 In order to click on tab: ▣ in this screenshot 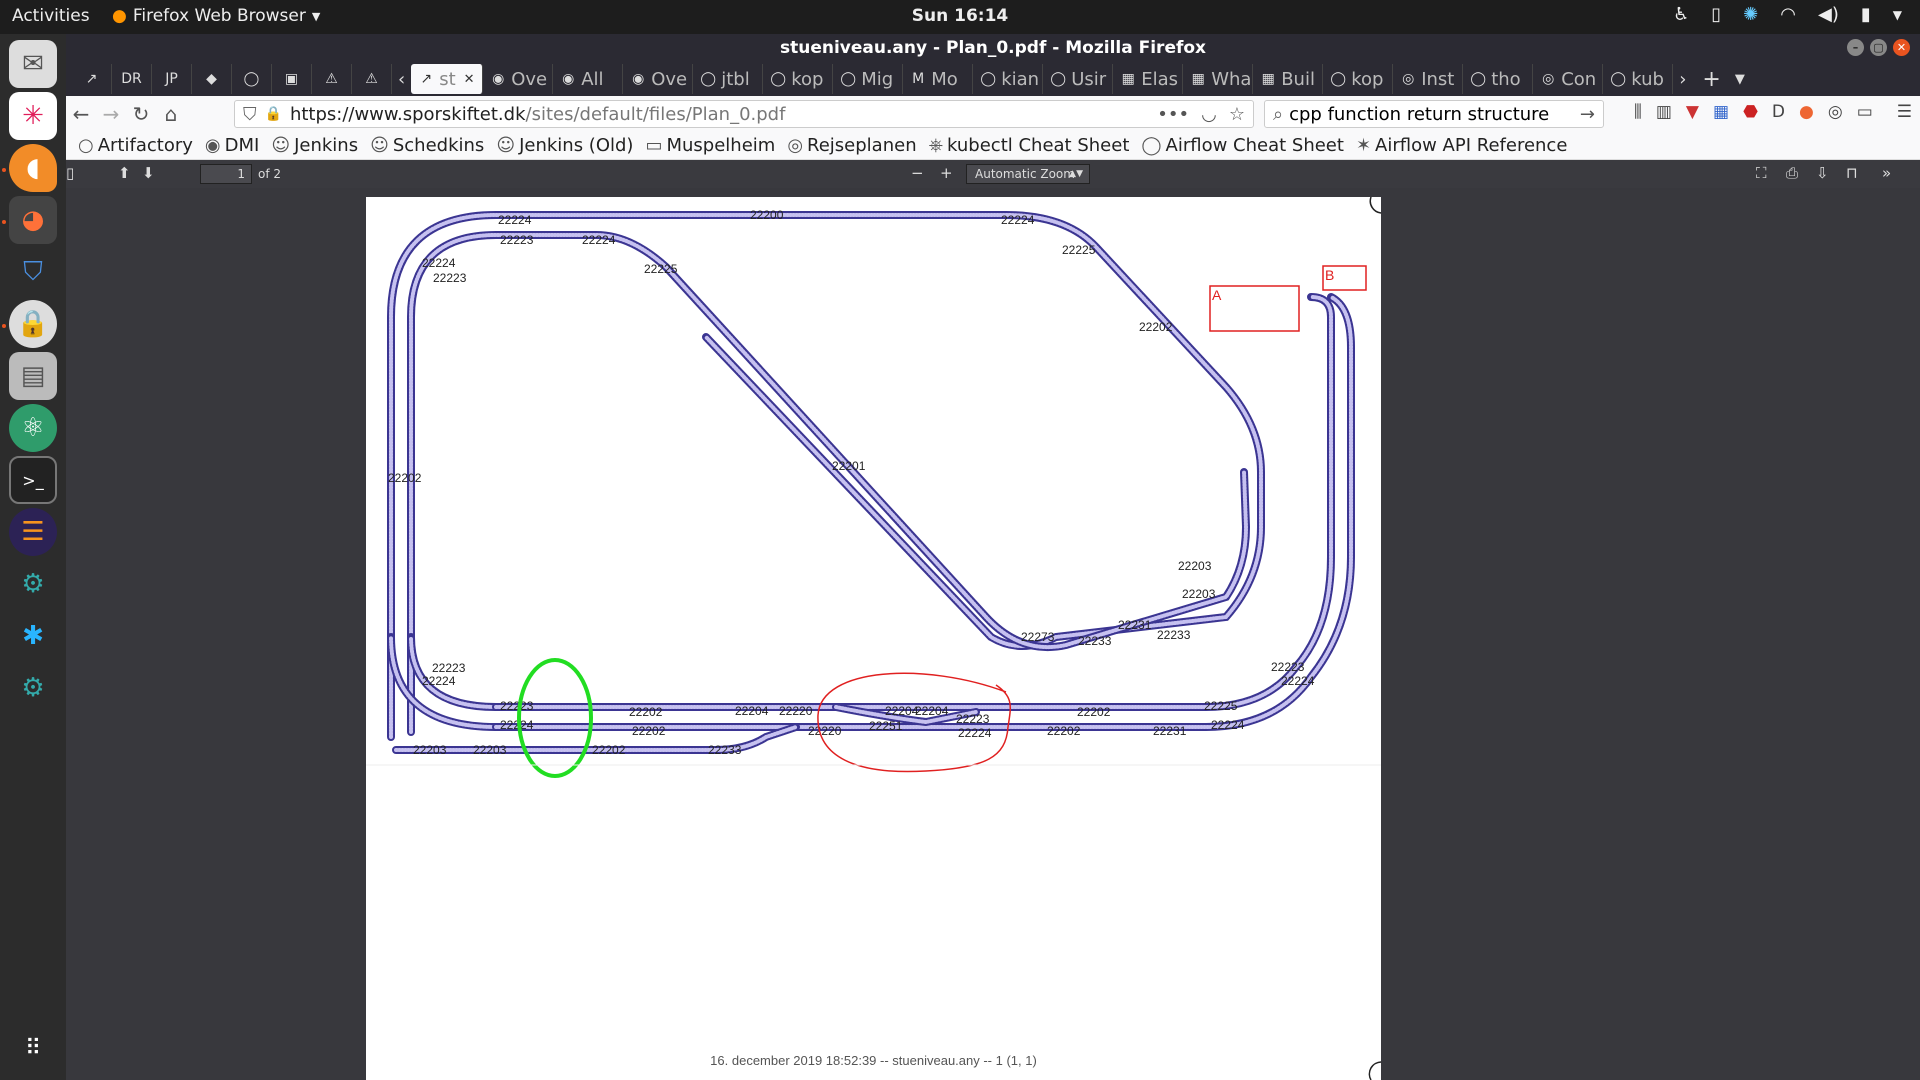, I will do `click(292, 79)`.